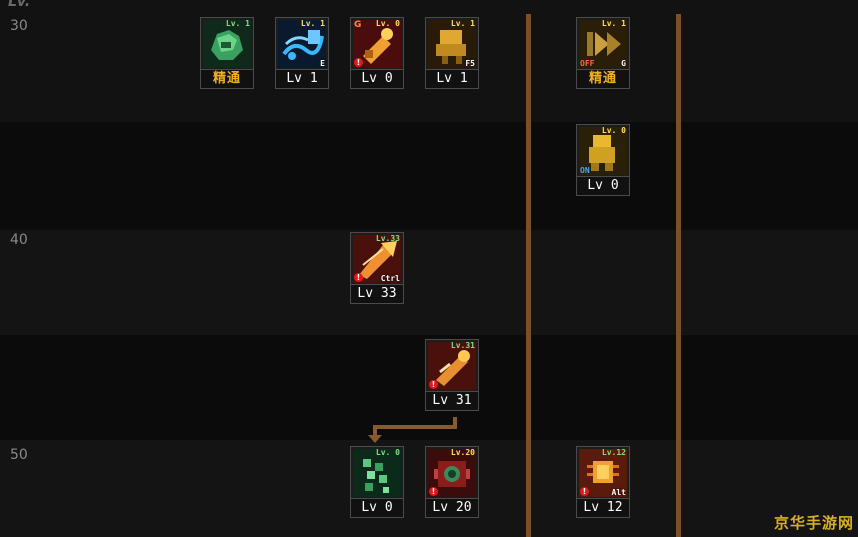 This screenshot has height=537, width=858. I want to click on skill-icon-frame: Lv. 1 F5, so click(452, 44).